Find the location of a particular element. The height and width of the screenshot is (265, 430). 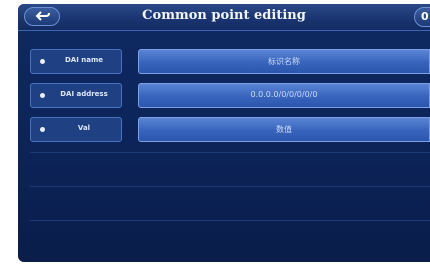

title-bar: Common point editing 0 is located at coordinates (224, 17).